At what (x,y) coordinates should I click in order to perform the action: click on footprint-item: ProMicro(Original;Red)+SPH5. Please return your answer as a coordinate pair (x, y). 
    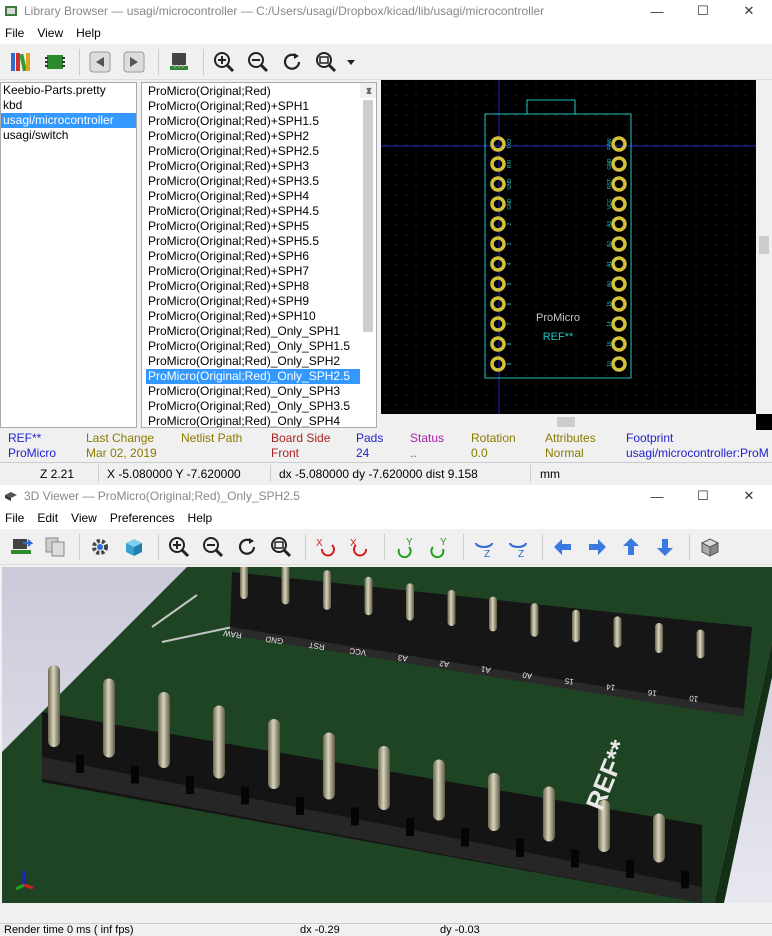
    Looking at the image, I should click on (253, 226).